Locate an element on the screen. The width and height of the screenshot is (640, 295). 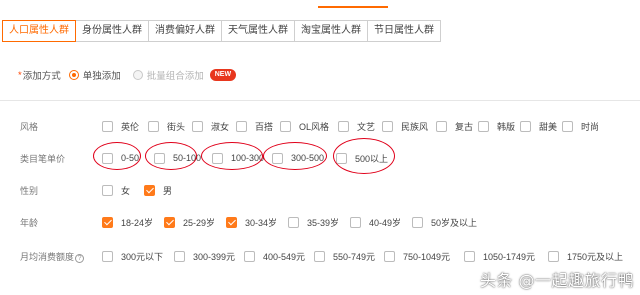
option-spend-300-399: 300-399元 is located at coordinates (209, 256).